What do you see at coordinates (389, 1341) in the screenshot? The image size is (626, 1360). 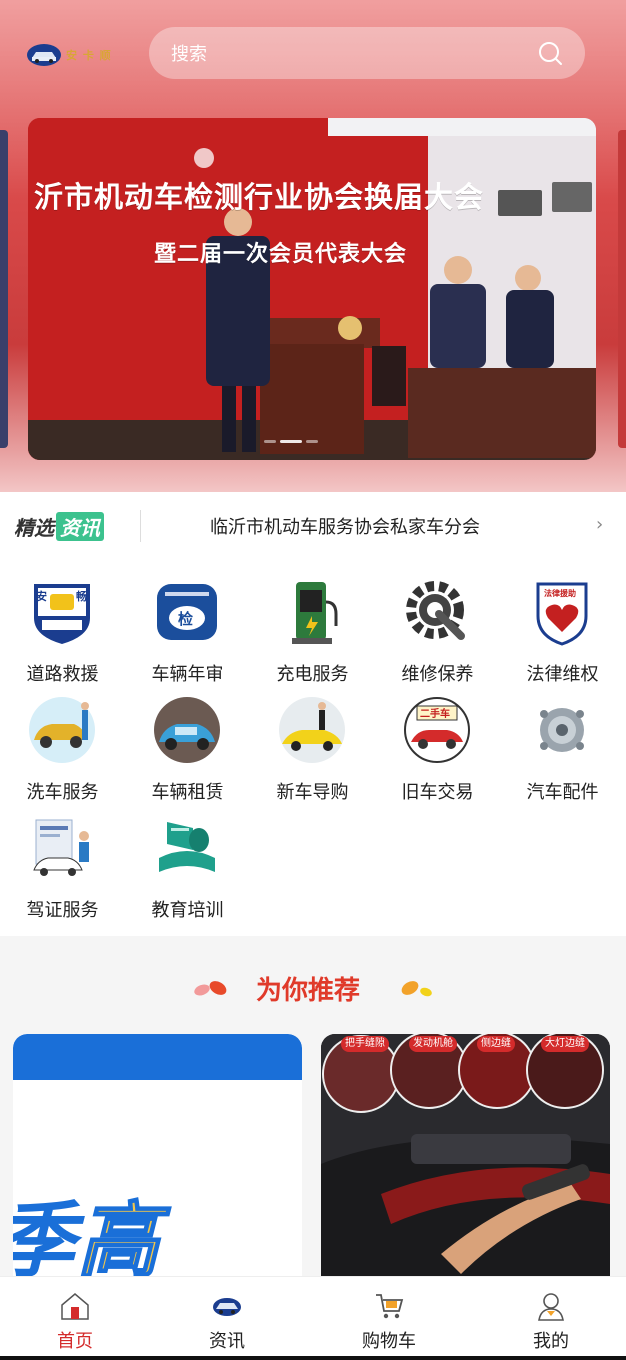 I see `tab-label: 购物车` at bounding box center [389, 1341].